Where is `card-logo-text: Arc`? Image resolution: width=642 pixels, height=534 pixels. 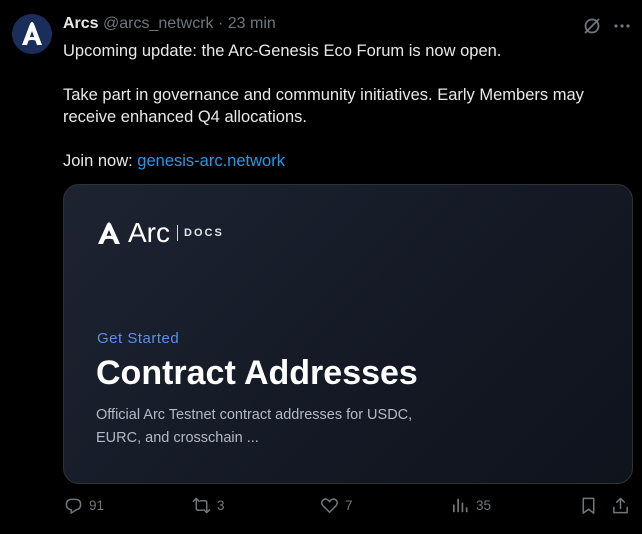
card-logo-text: Arc is located at coordinates (149, 232).